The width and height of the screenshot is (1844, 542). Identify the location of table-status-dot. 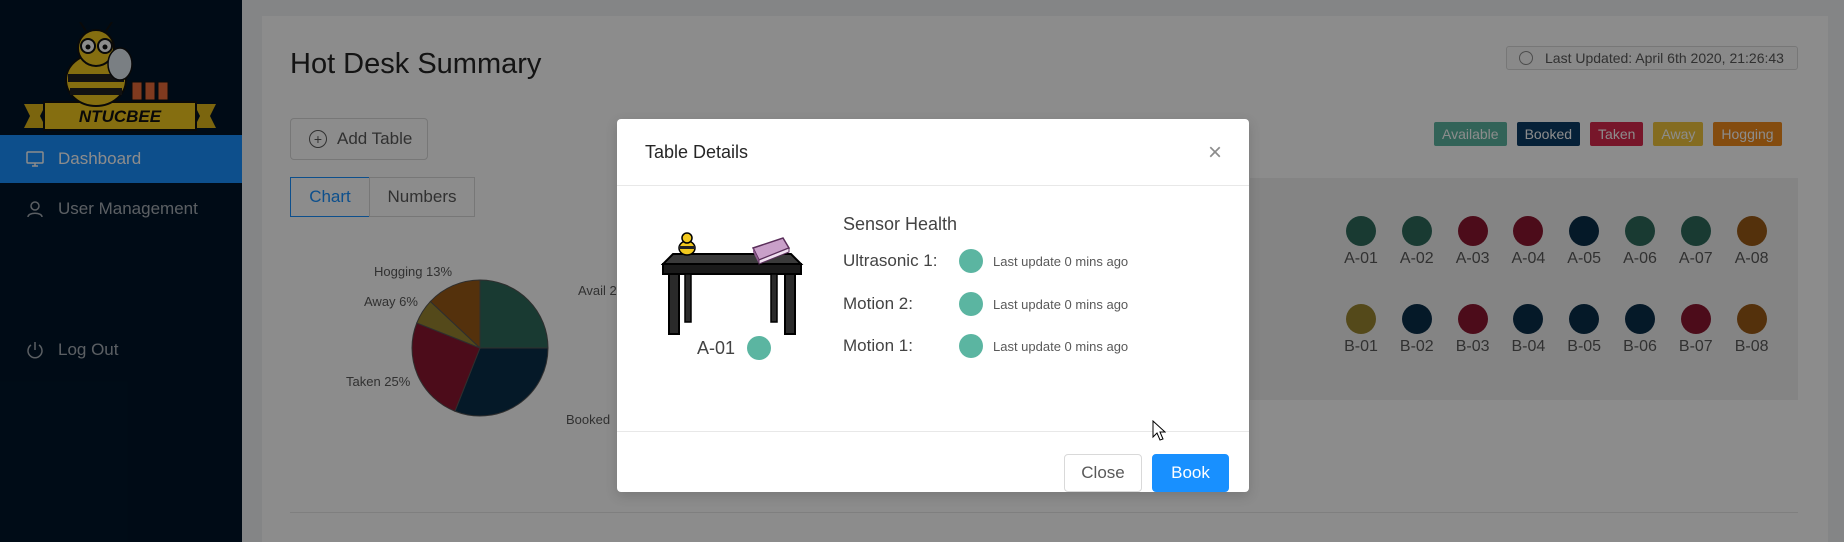
(759, 348).